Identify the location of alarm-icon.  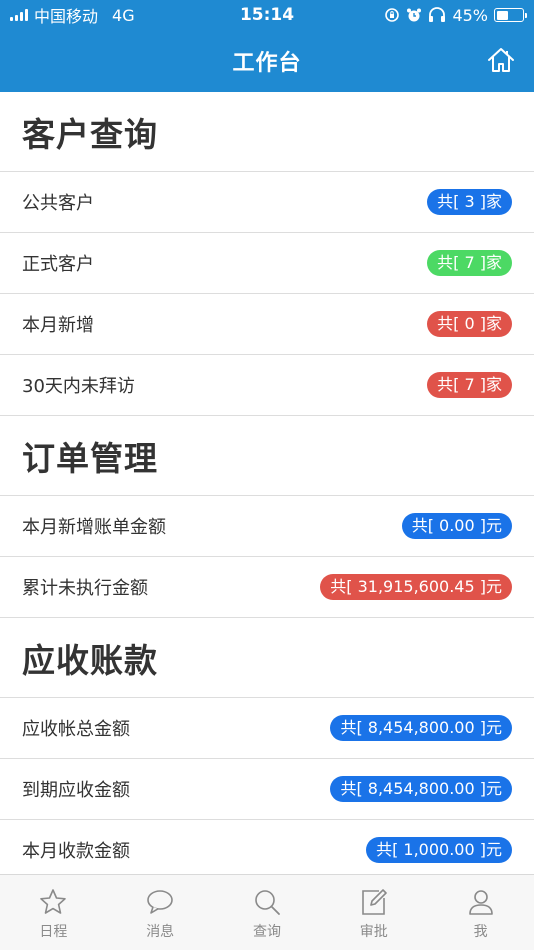
(414, 15).